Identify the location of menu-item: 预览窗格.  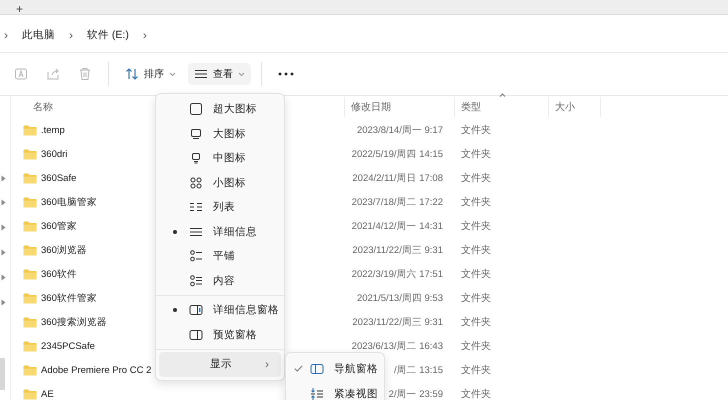
(220, 334).